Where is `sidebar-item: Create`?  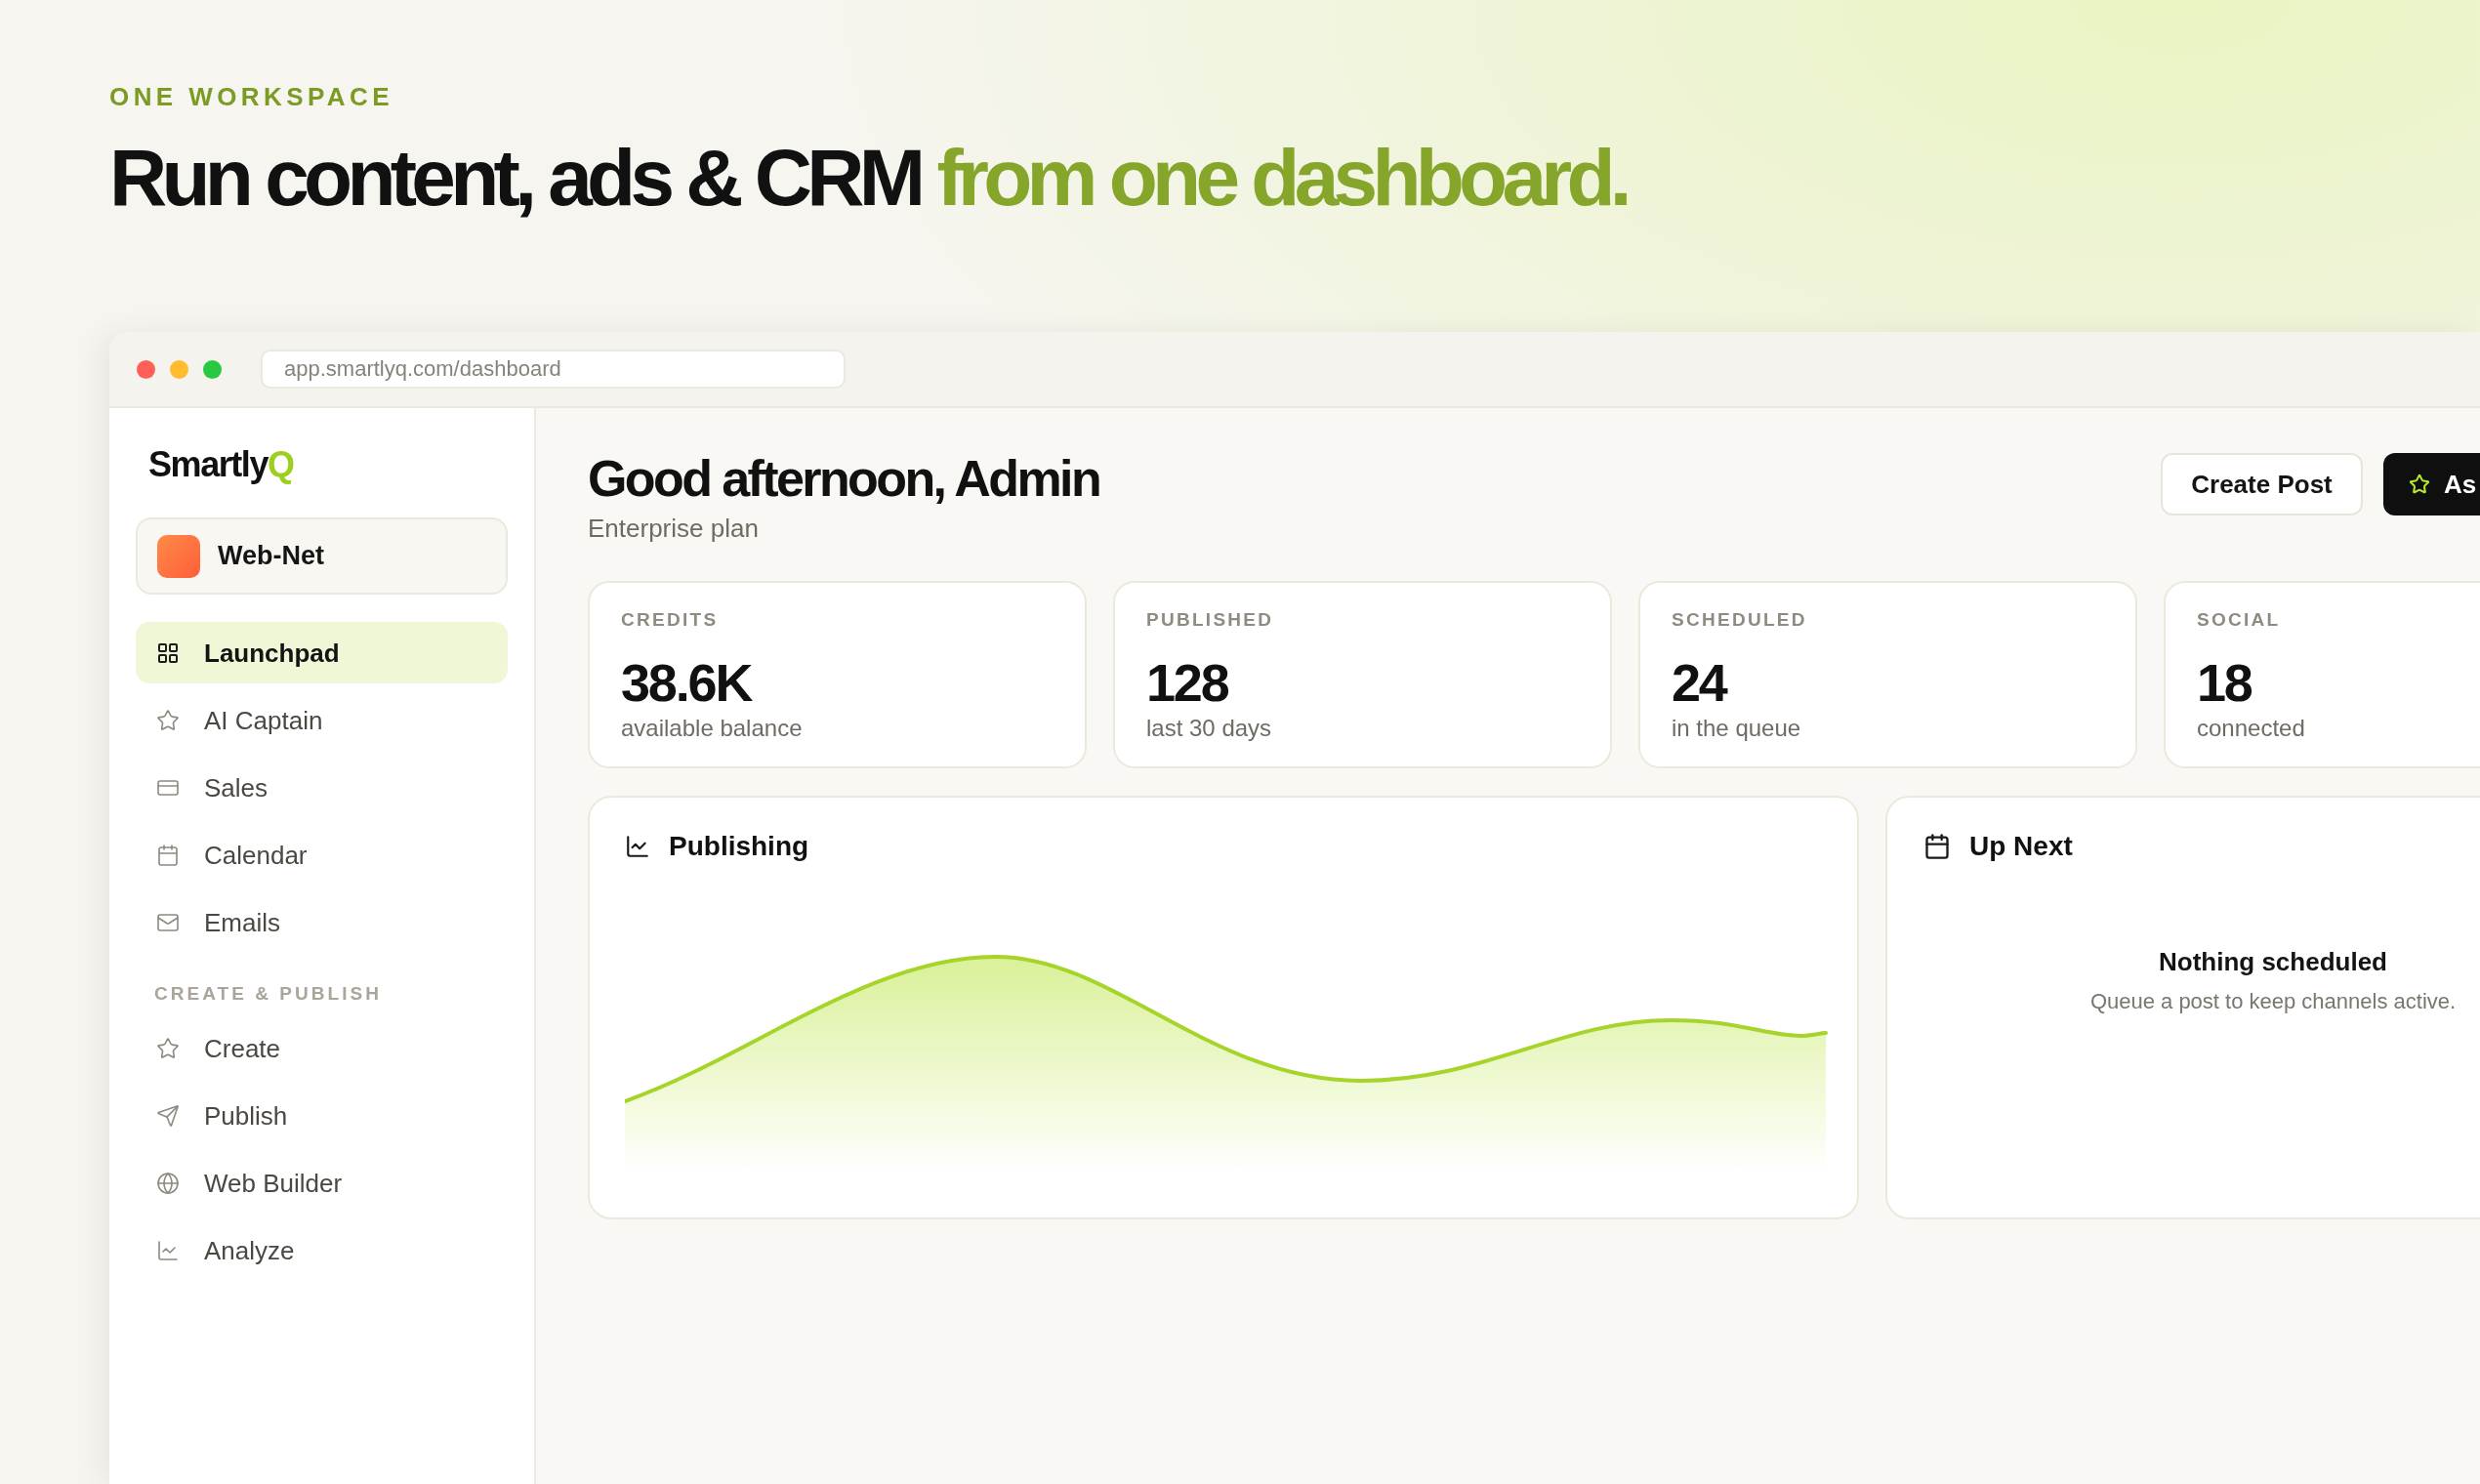
sidebar-item: Create is located at coordinates (322, 1048).